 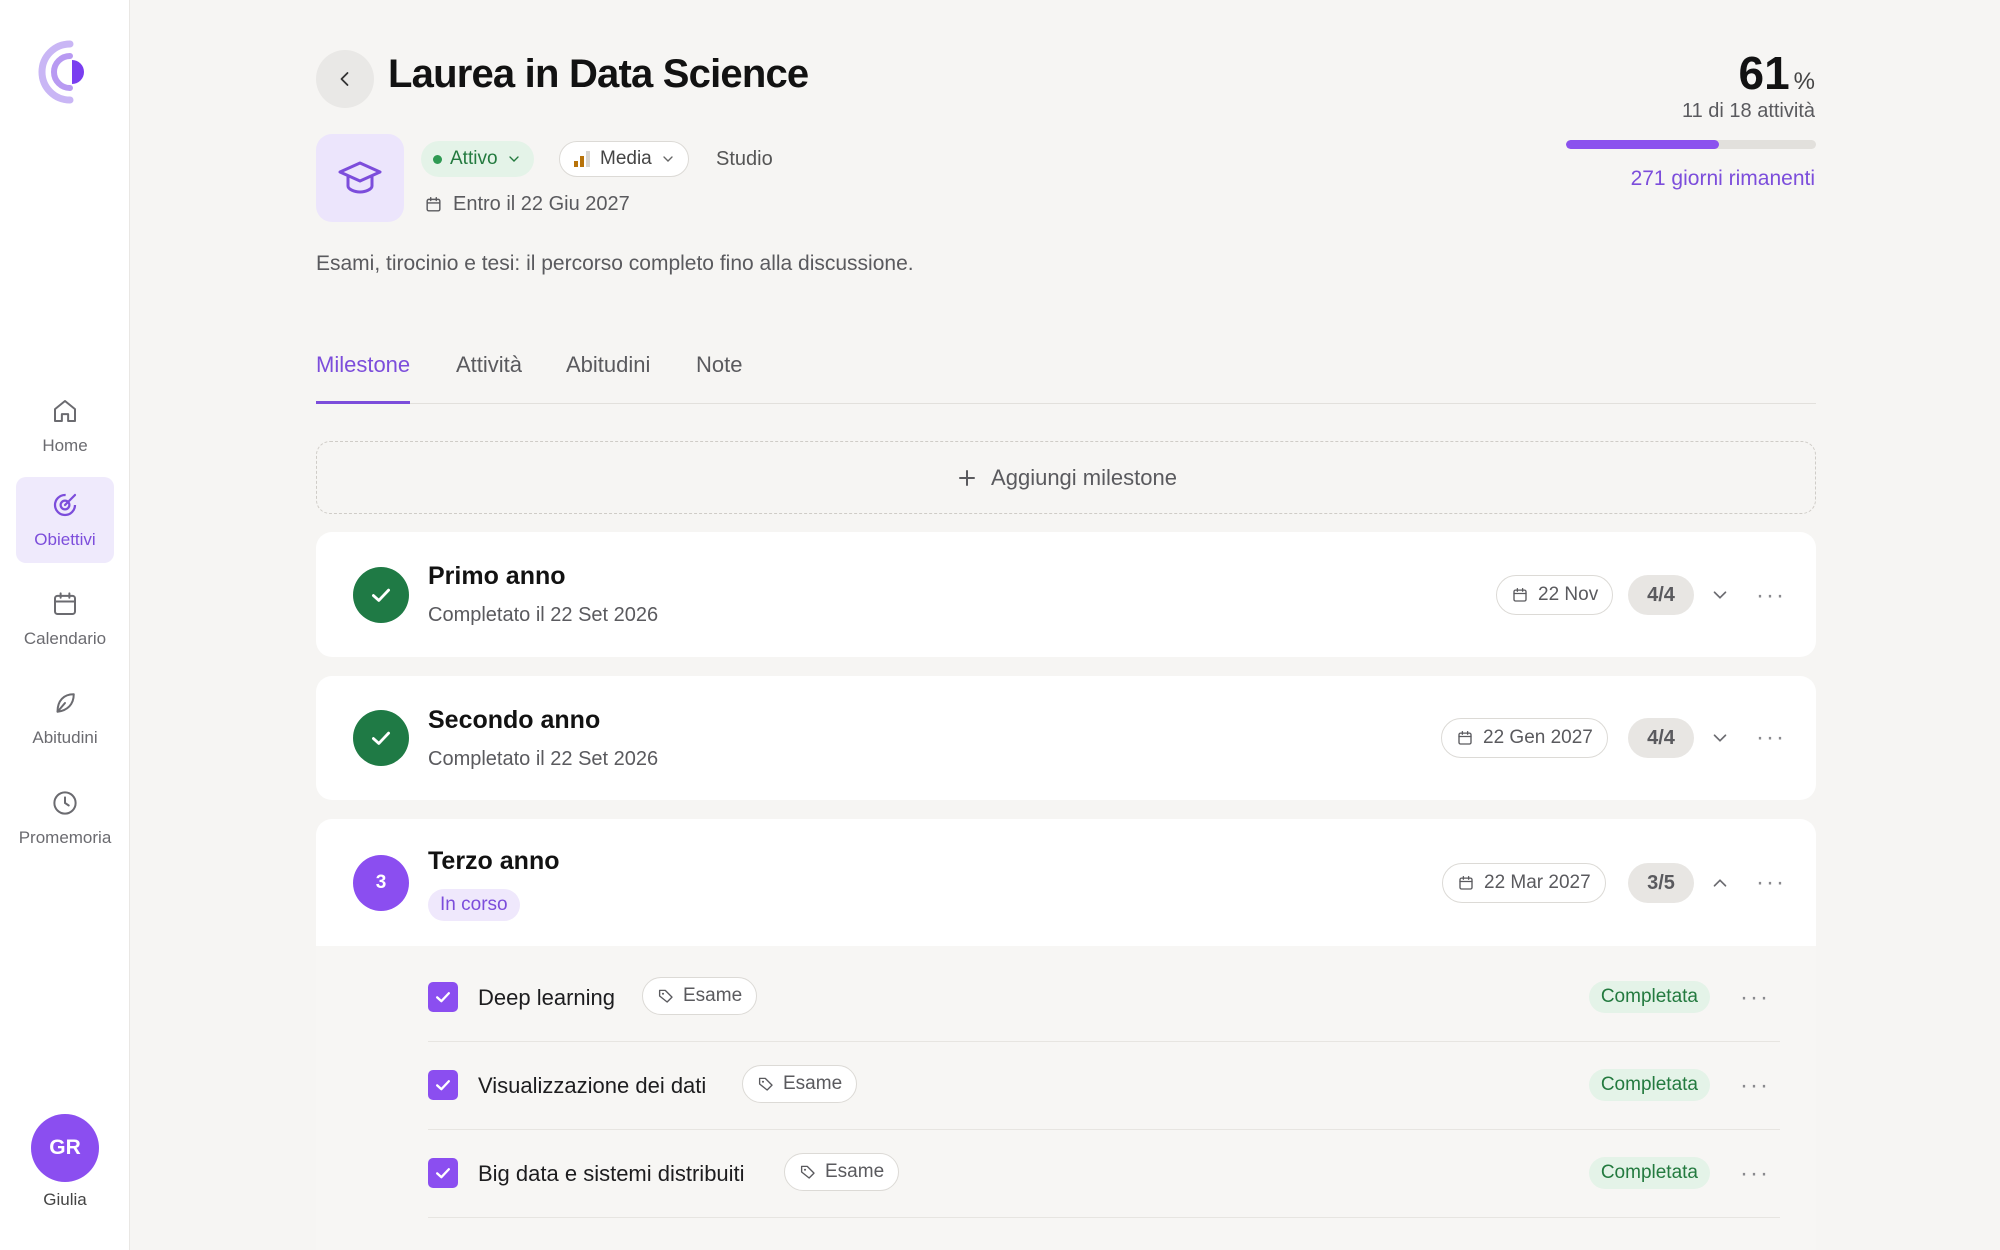 What do you see at coordinates (381, 883) in the screenshot?
I see `milestone-number-badge: 3` at bounding box center [381, 883].